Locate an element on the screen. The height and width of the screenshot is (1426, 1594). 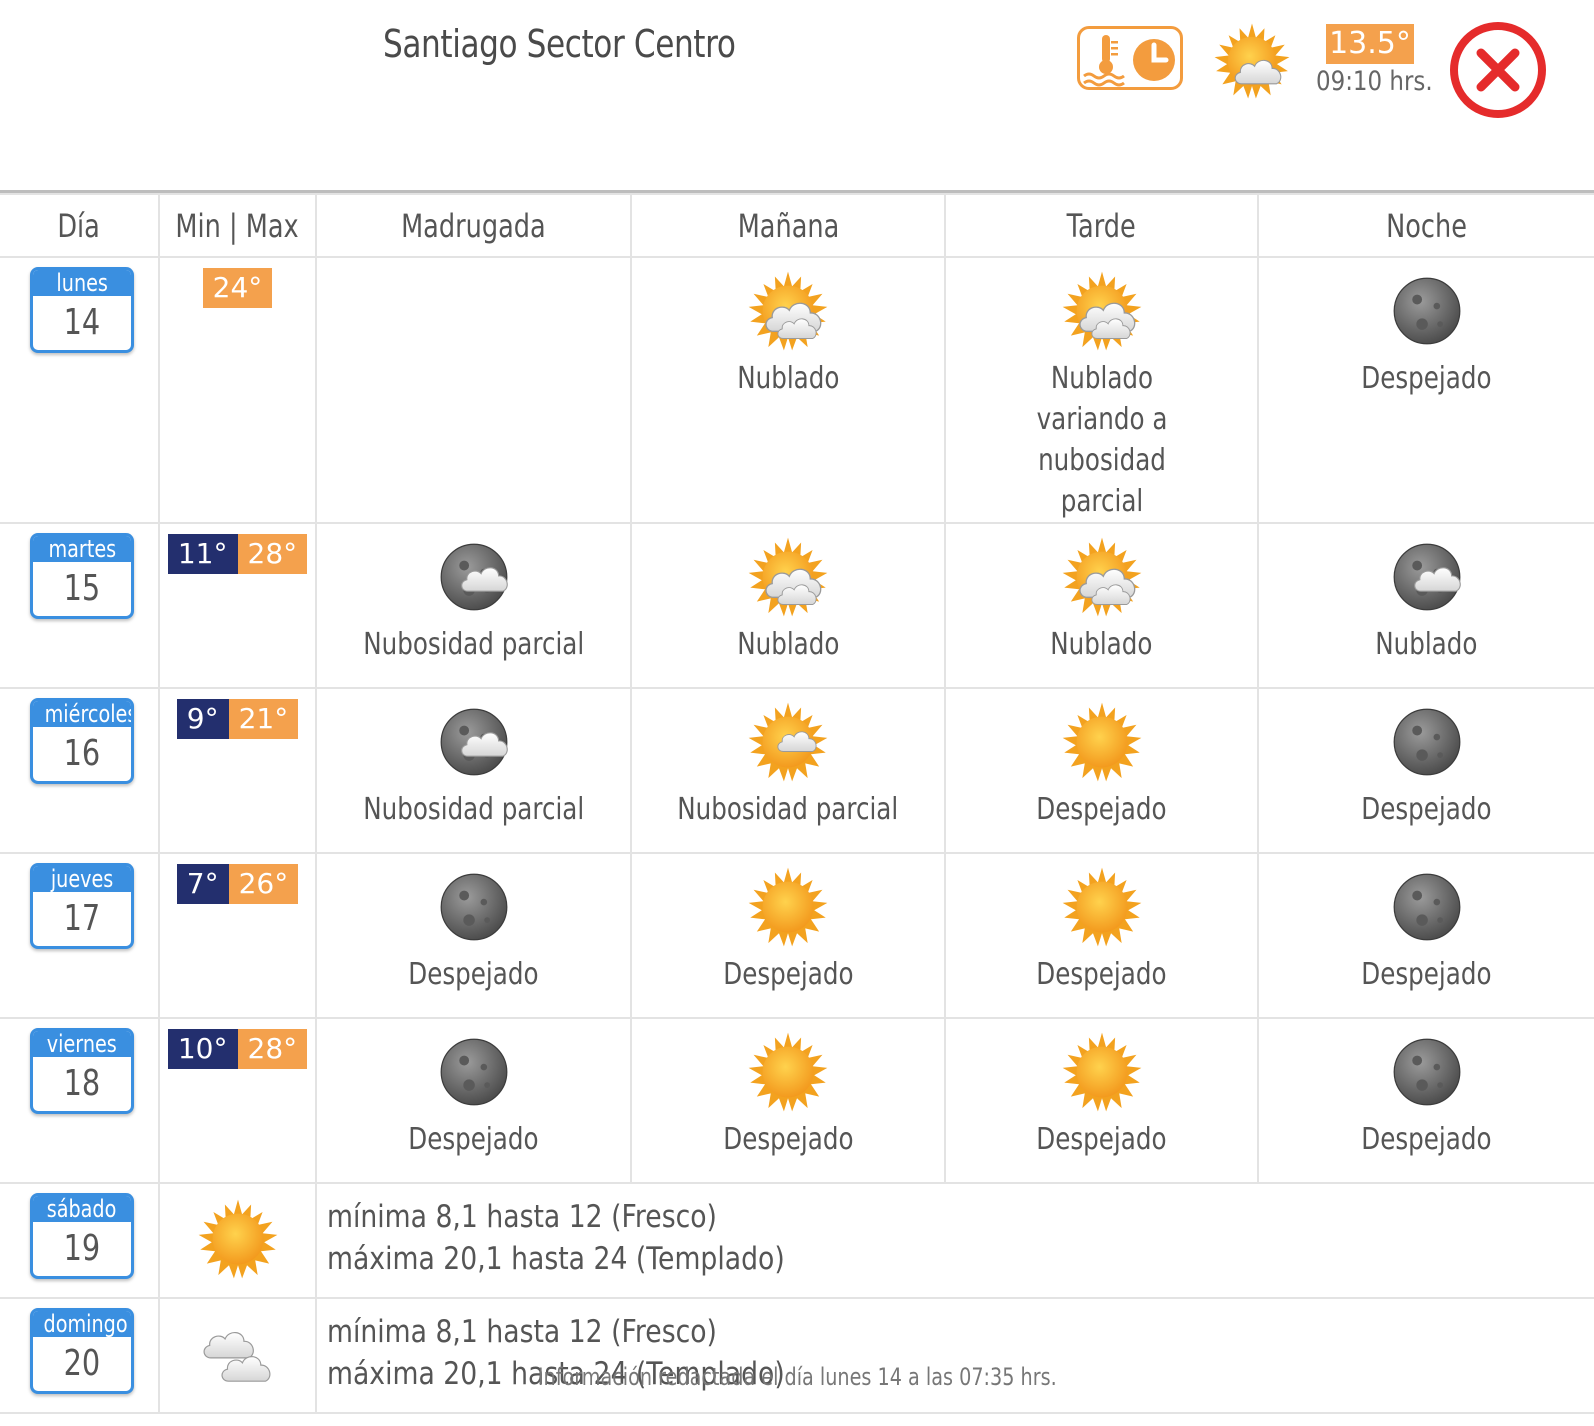
day-cell: miércoles 16 is located at coordinates (80, 770).